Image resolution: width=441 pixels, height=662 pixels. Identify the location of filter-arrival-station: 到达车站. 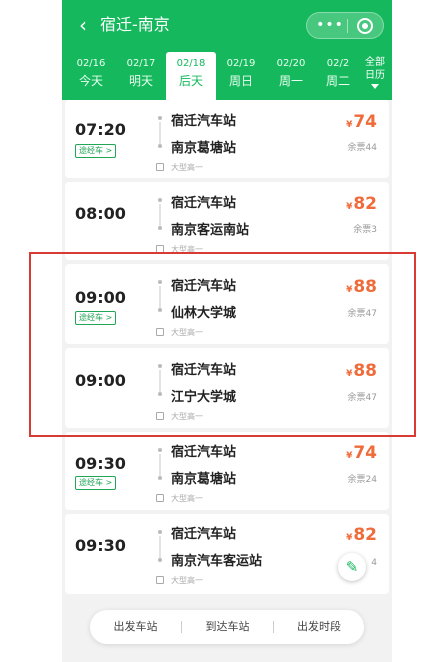
(227, 627).